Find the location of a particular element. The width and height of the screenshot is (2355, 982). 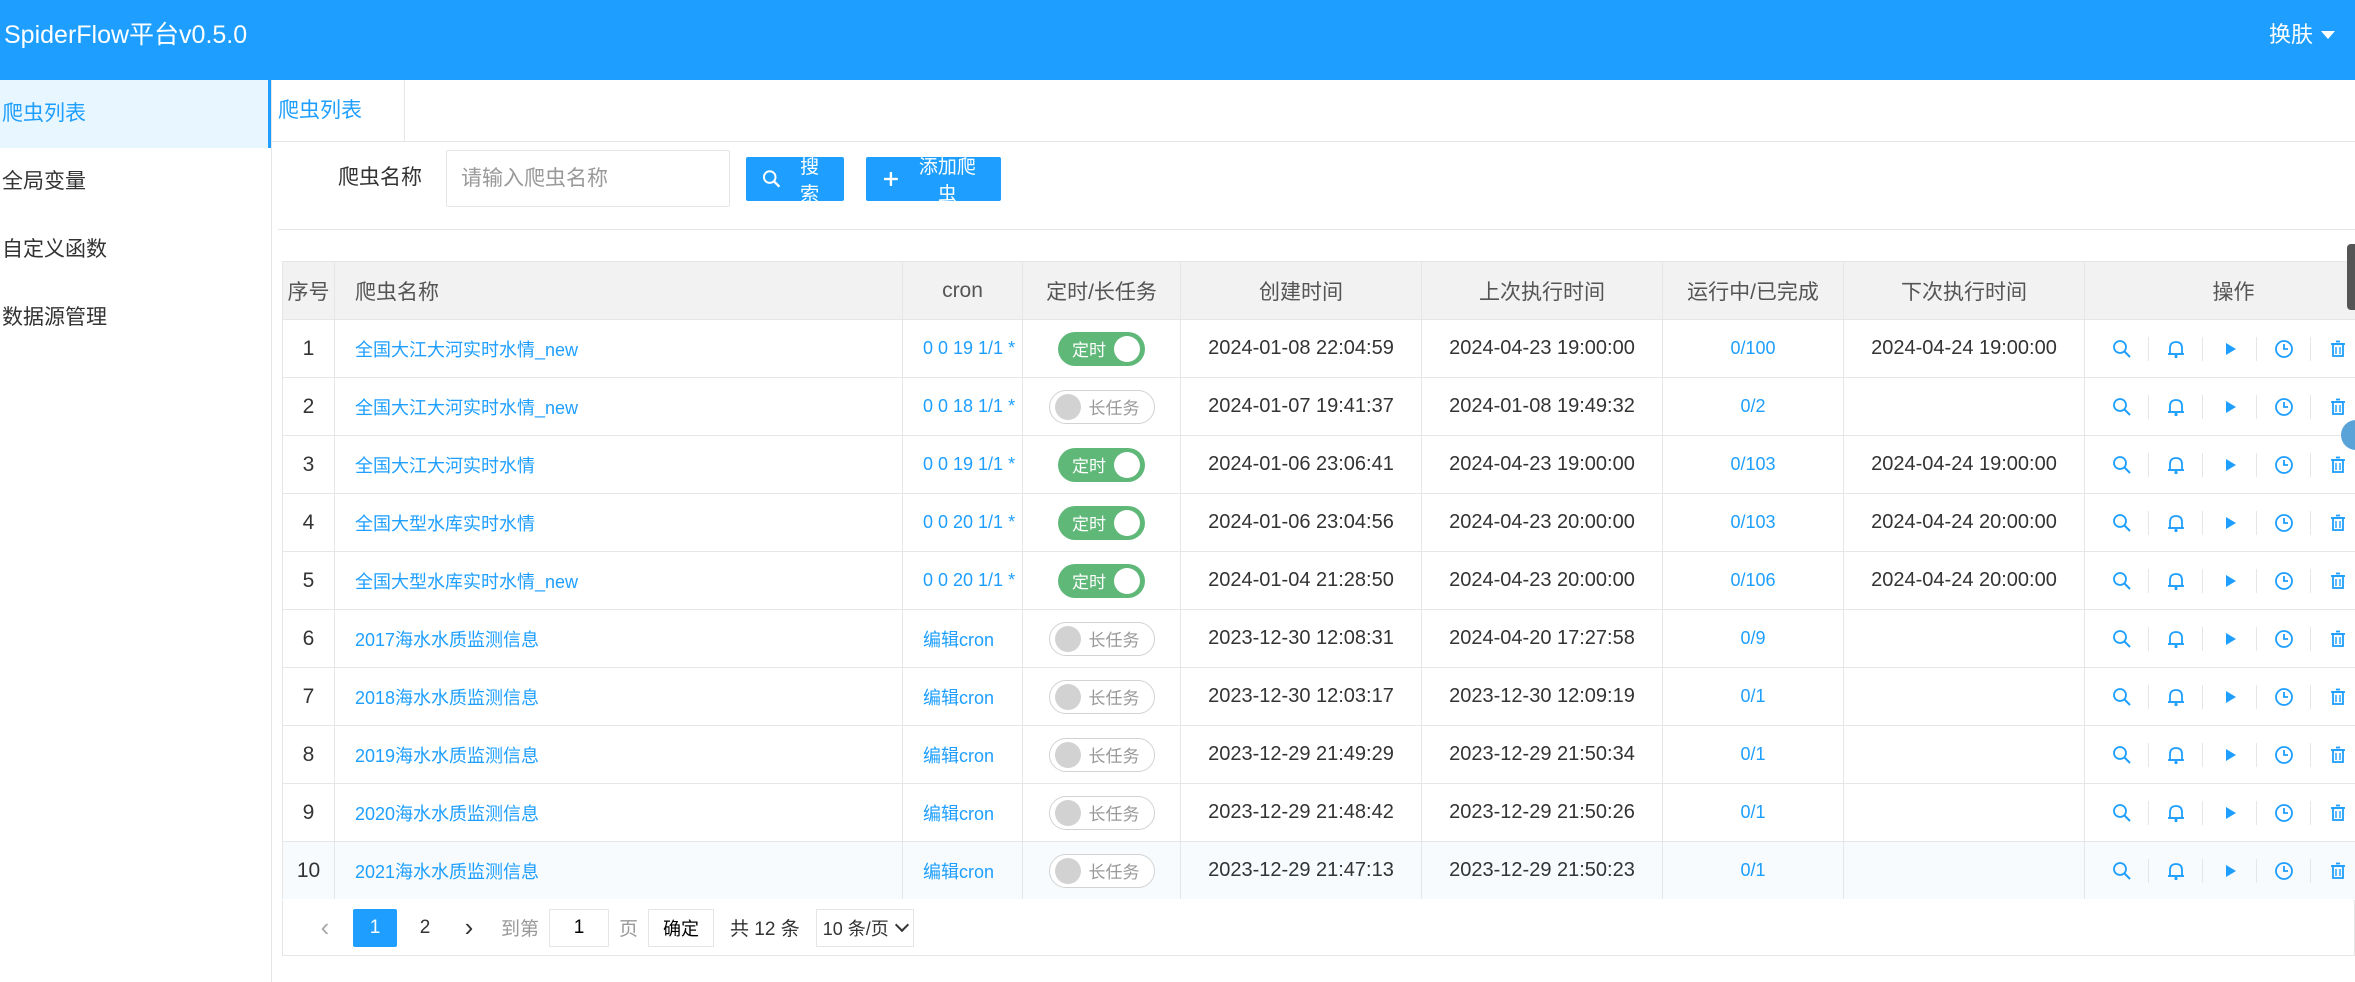

sidebar-item-custom-functions: 自定义函数 is located at coordinates (135, 250).